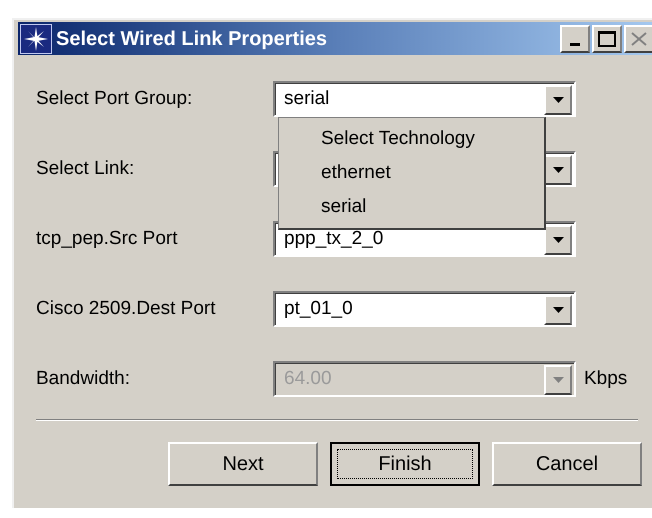 The image size is (652, 518). I want to click on field-label: Select Link:, so click(86, 168).